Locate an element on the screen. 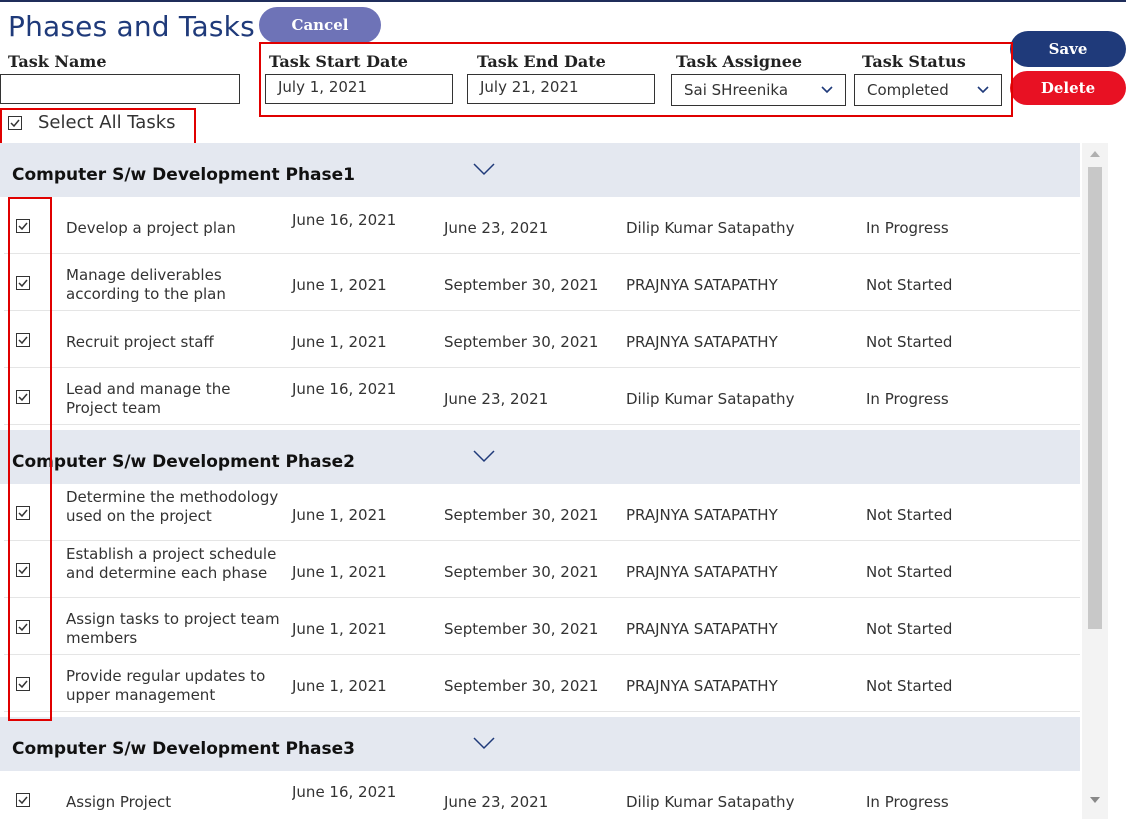 The width and height of the screenshot is (1126, 821). phase-header: Computer S/w Development Phase1 is located at coordinates (540, 170).